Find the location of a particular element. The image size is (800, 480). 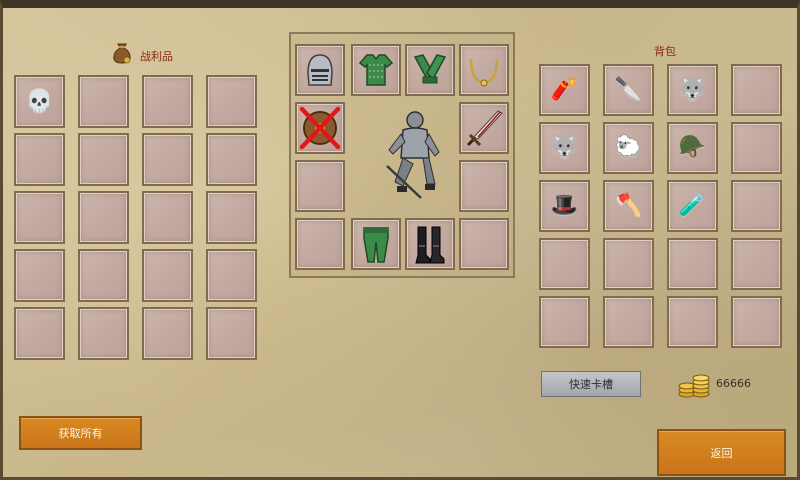

gold-coins-icon is located at coordinates (695, 384).